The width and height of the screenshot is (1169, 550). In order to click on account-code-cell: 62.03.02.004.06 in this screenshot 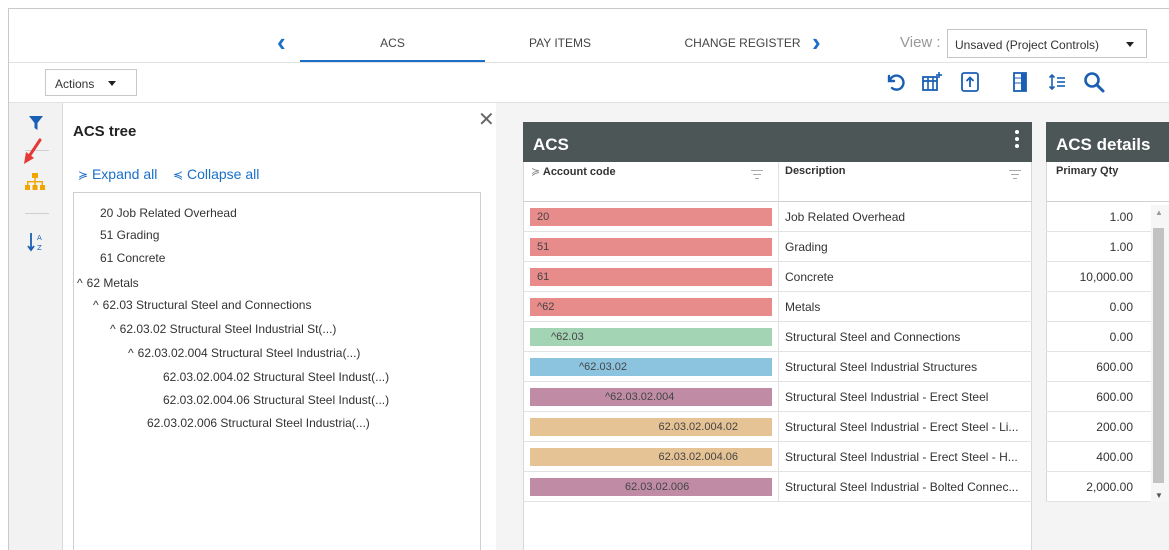, I will do `click(651, 457)`.